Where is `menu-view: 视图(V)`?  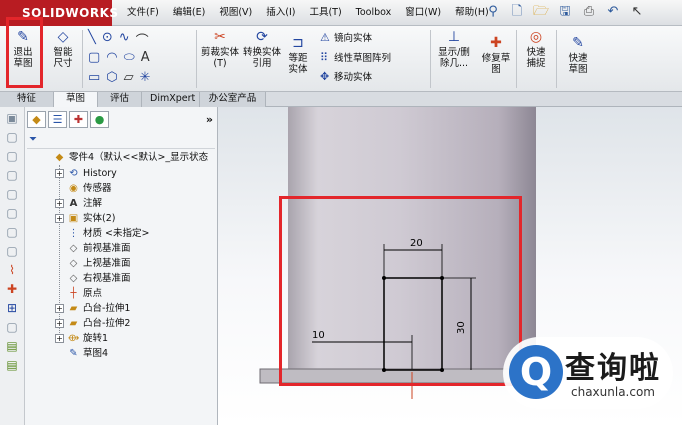
menu-view: 视图(V) is located at coordinates (235, 13).